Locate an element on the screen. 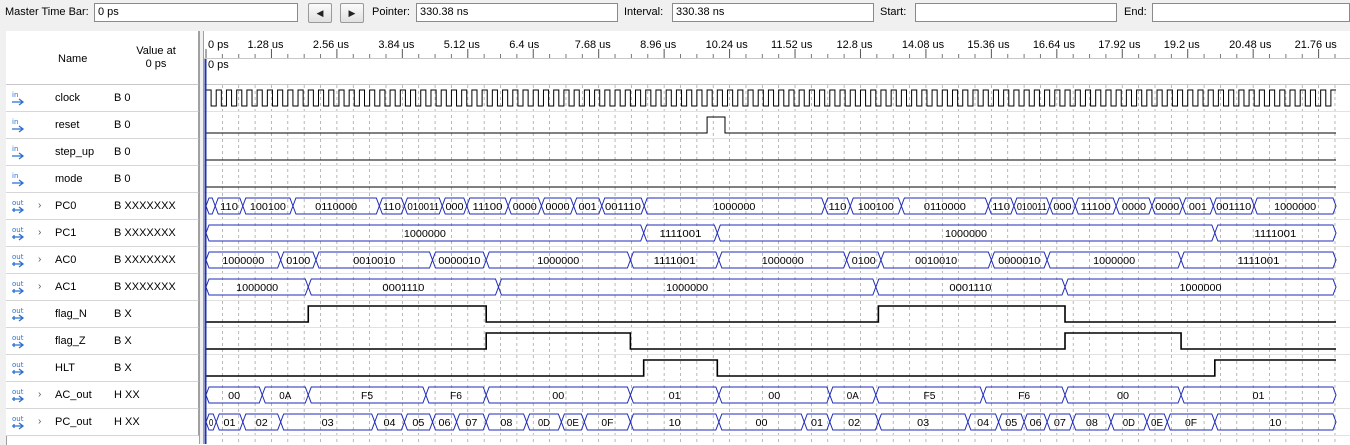  interval-label: Interval: is located at coordinates (644, 12).